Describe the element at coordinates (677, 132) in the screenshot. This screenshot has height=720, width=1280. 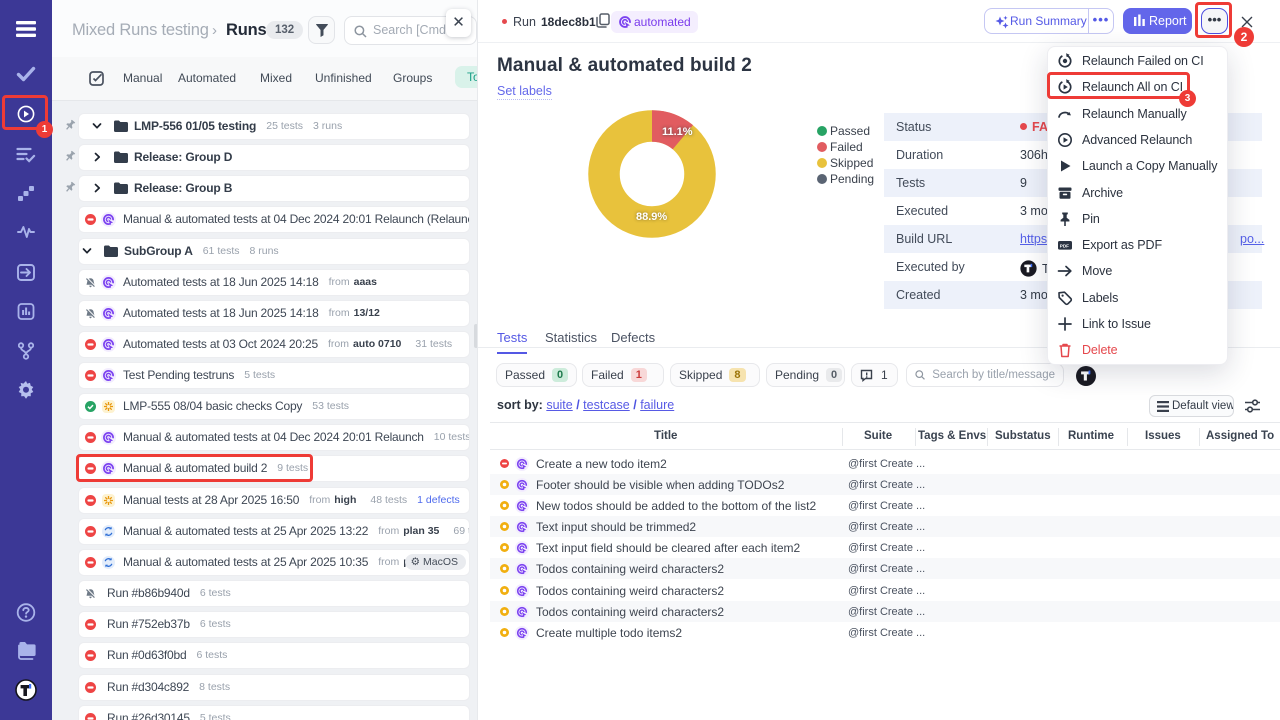
I see `svg-text: 11.1%` at that location.